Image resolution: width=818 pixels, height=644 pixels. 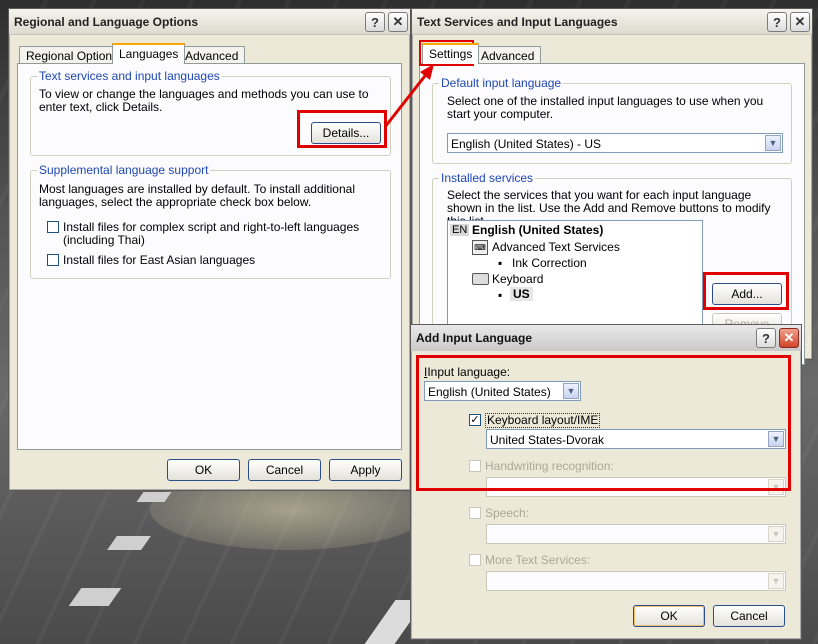 I want to click on group-title: Installed services, so click(x=487, y=178).